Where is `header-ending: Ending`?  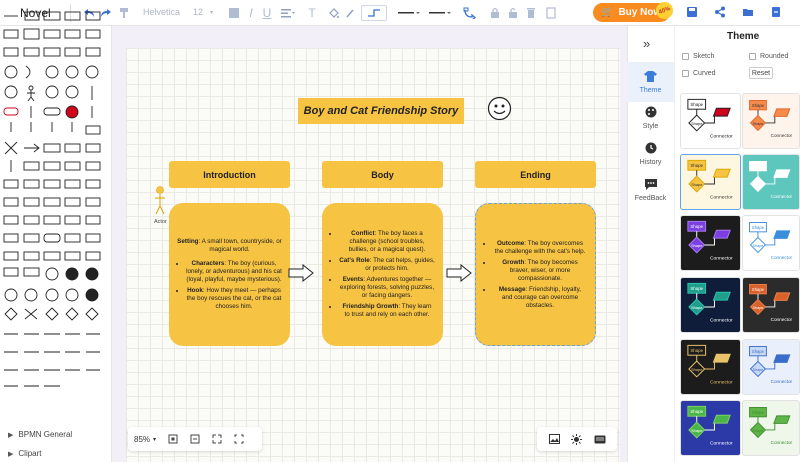 header-ending: Ending is located at coordinates (535, 174).